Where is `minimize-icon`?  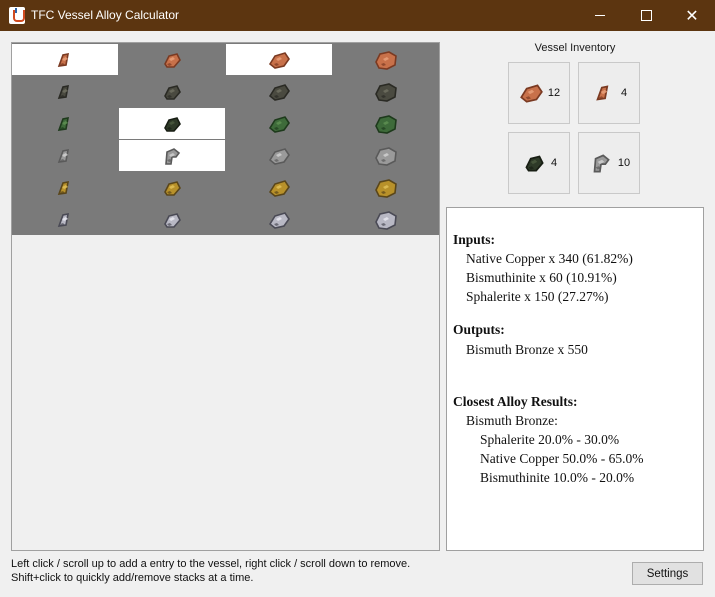 minimize-icon is located at coordinates (600, 15).